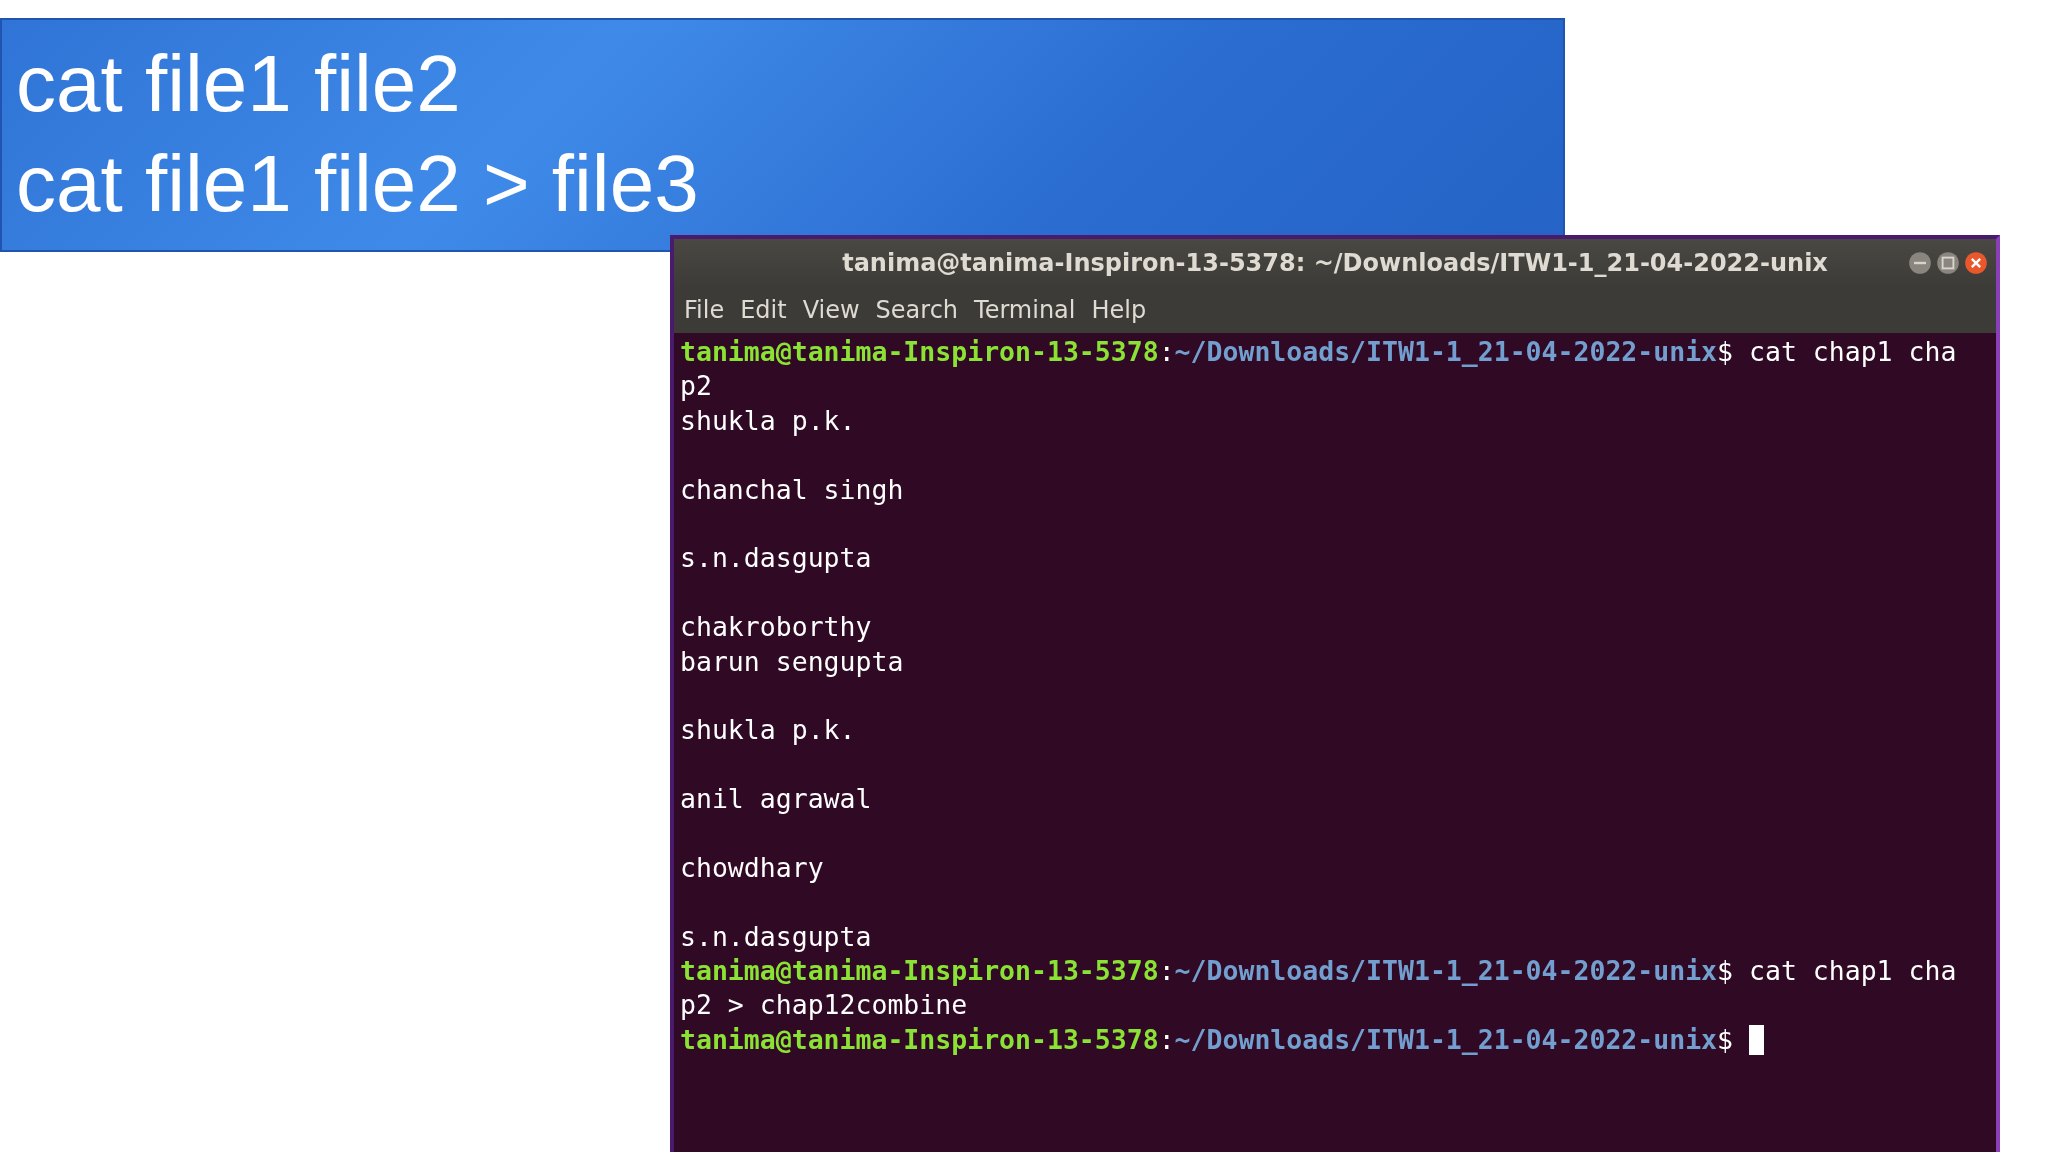 The width and height of the screenshot is (2048, 1152). Describe the element at coordinates (1335, 263) in the screenshot. I see `window-title: tanima@tanima-Inspiron-13-5378: ~/Downloads/ITW1-1_21-04-2022-unix` at that location.